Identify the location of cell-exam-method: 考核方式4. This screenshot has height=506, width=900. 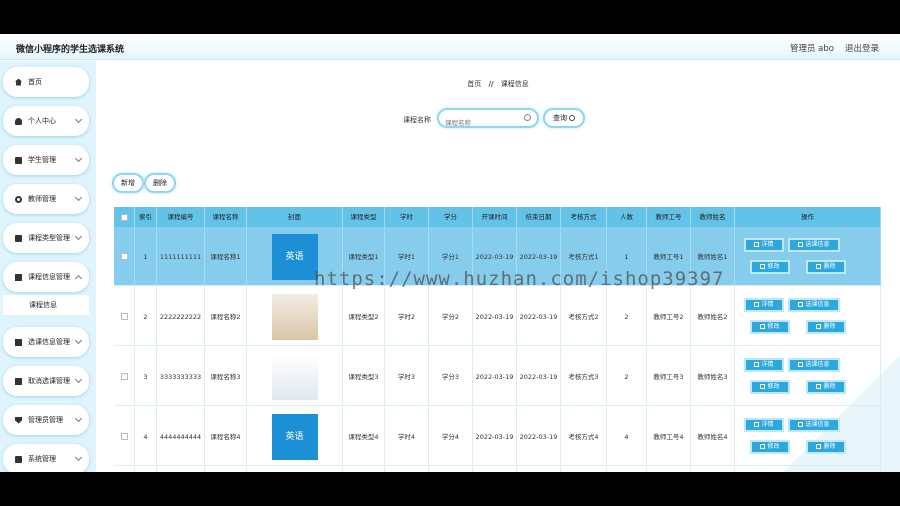
(584, 436).